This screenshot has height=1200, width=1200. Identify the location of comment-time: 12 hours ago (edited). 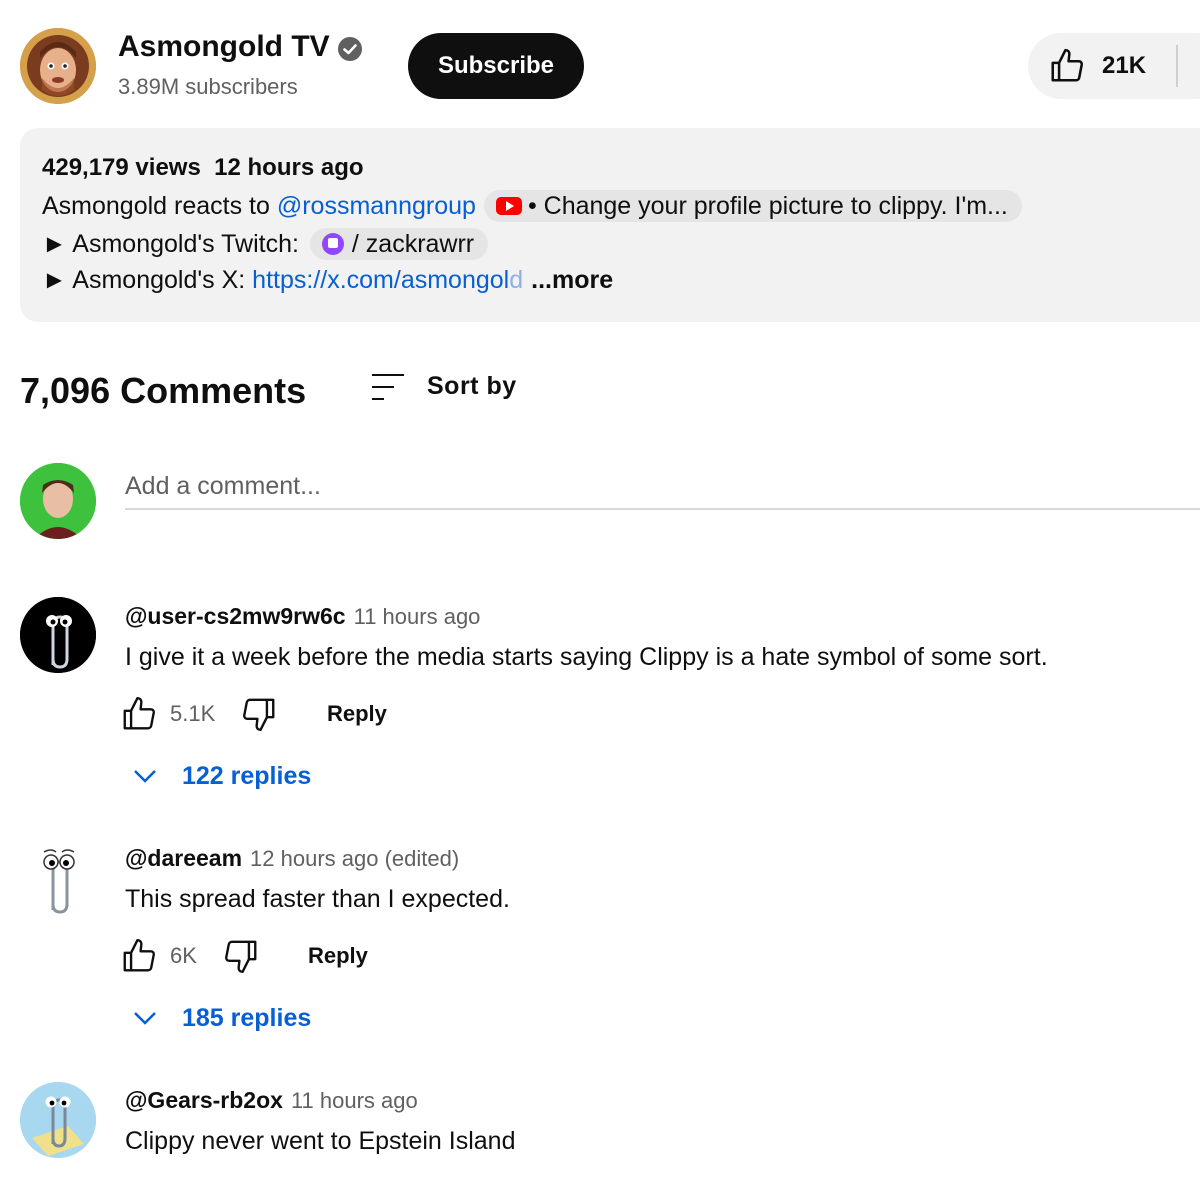
(355, 858).